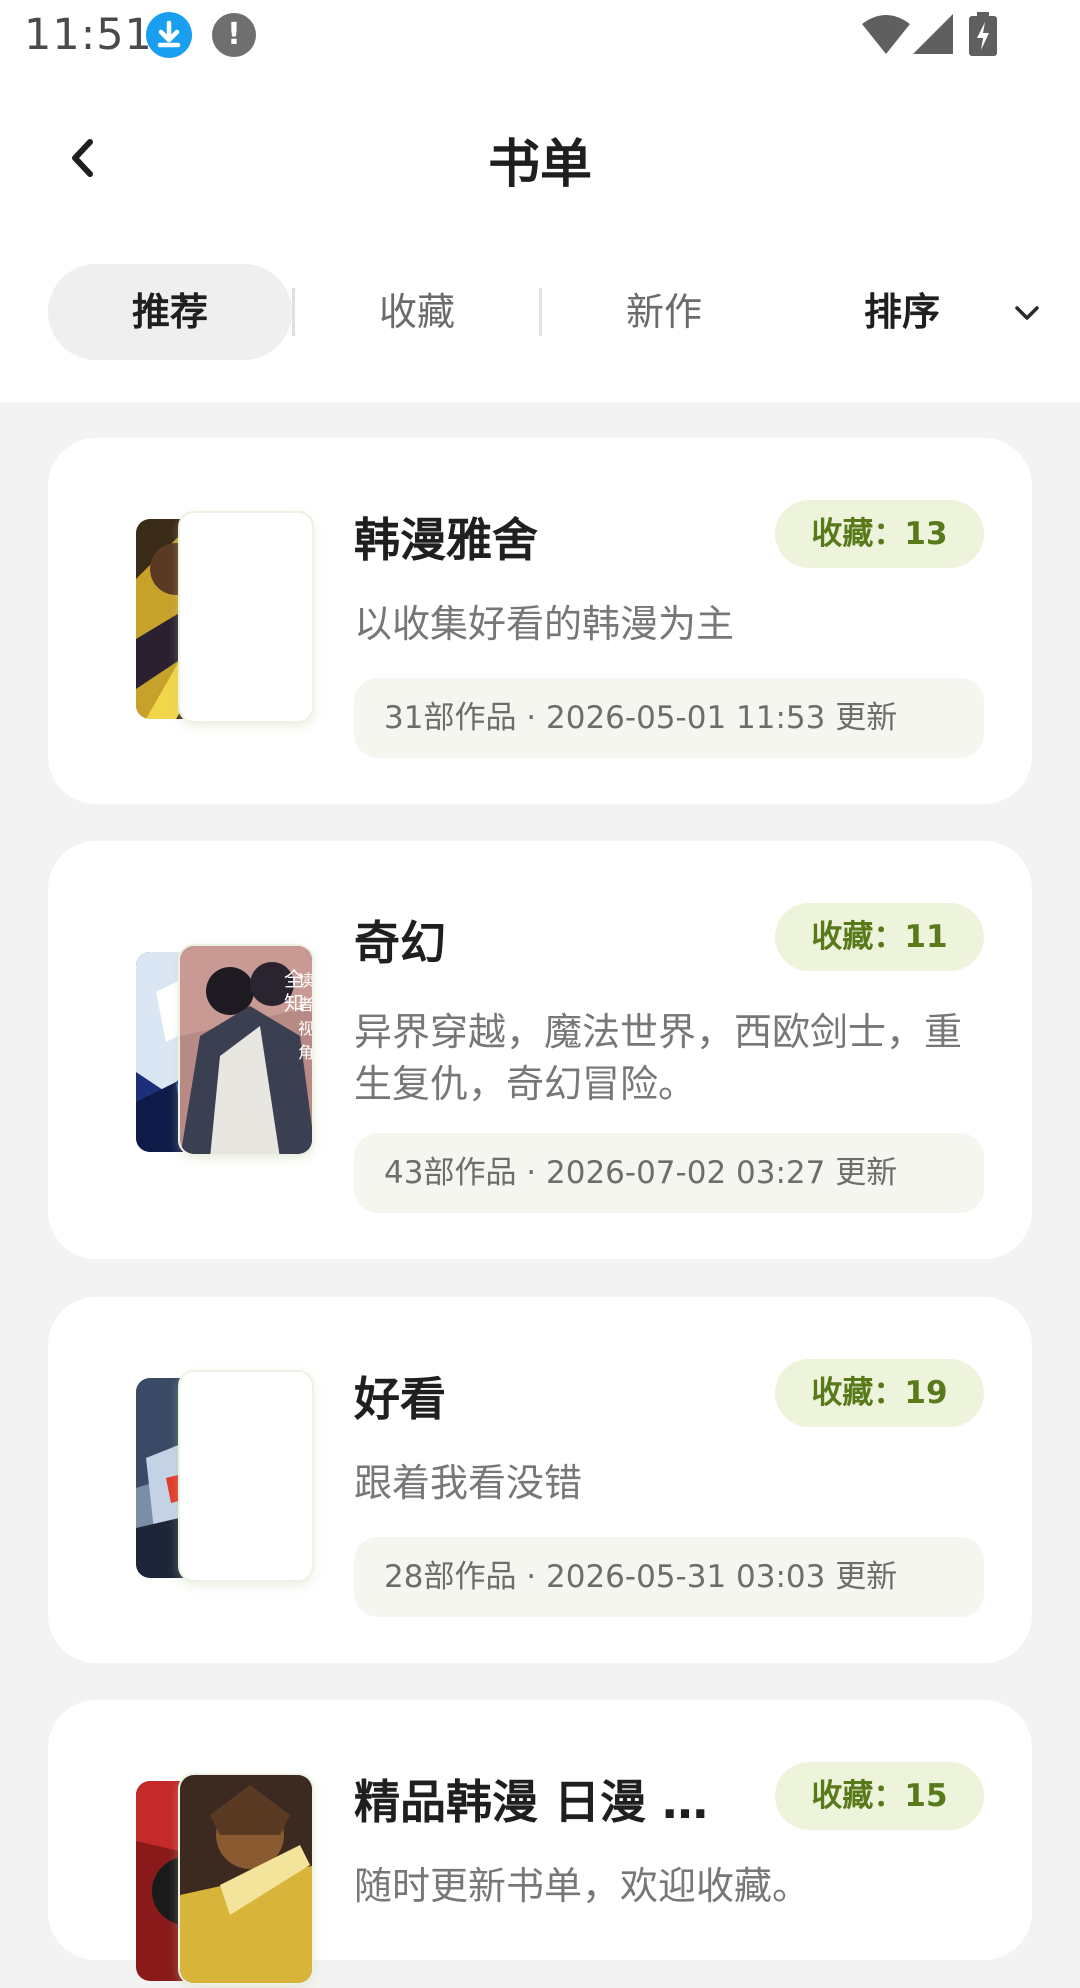  I want to click on status-time: 11:51, so click(88, 35).